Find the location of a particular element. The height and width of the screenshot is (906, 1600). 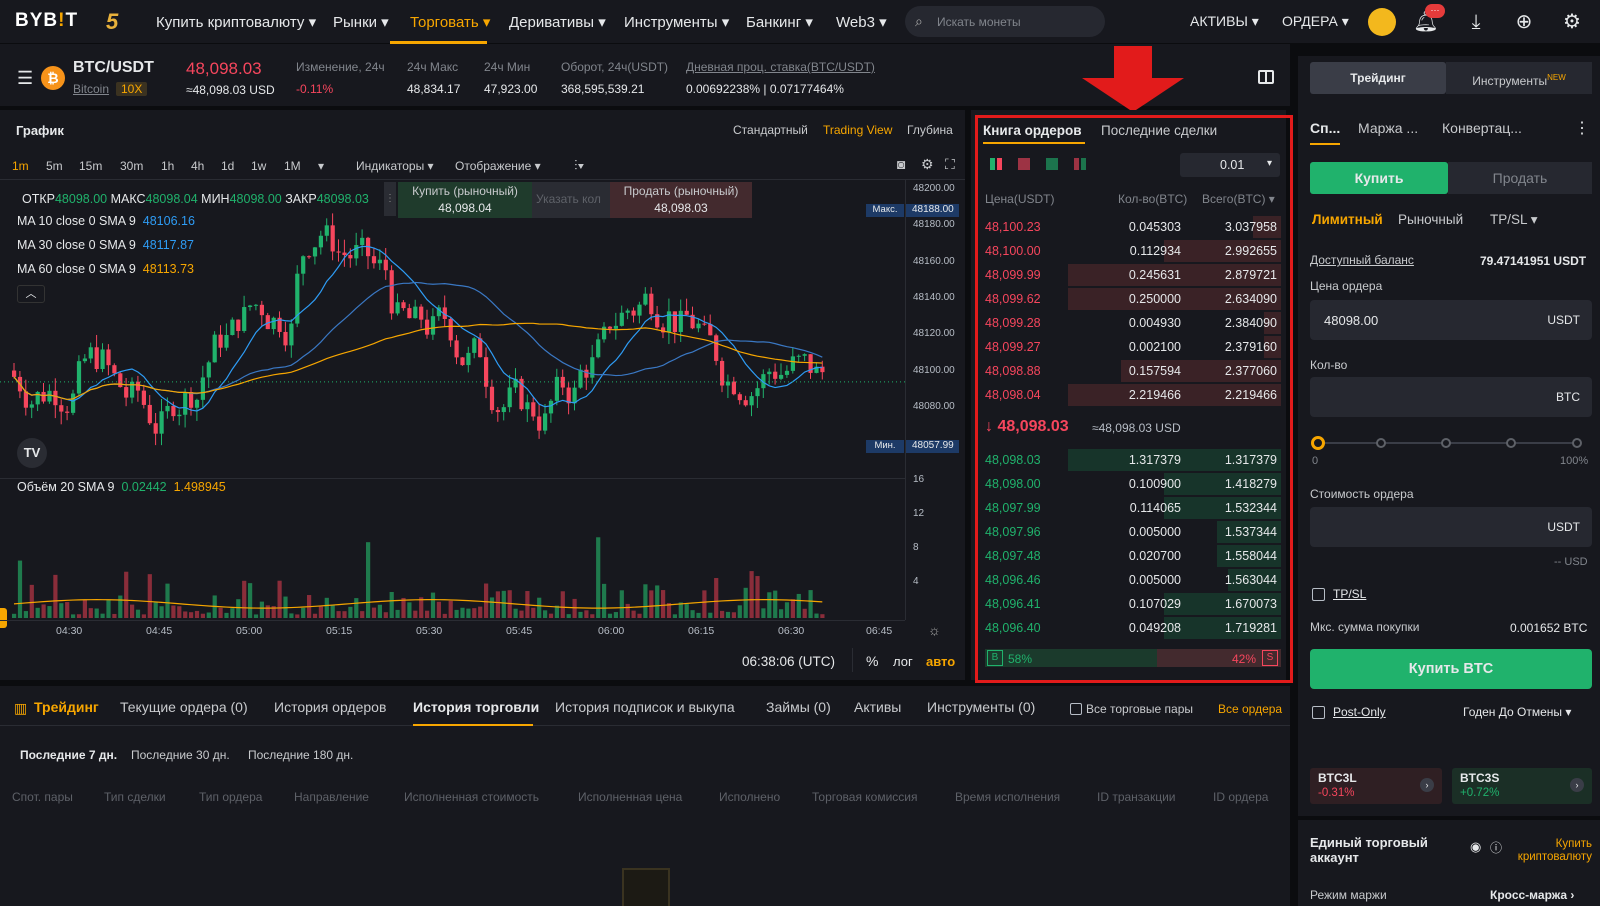

interval-30m: 30m is located at coordinates (131, 166).